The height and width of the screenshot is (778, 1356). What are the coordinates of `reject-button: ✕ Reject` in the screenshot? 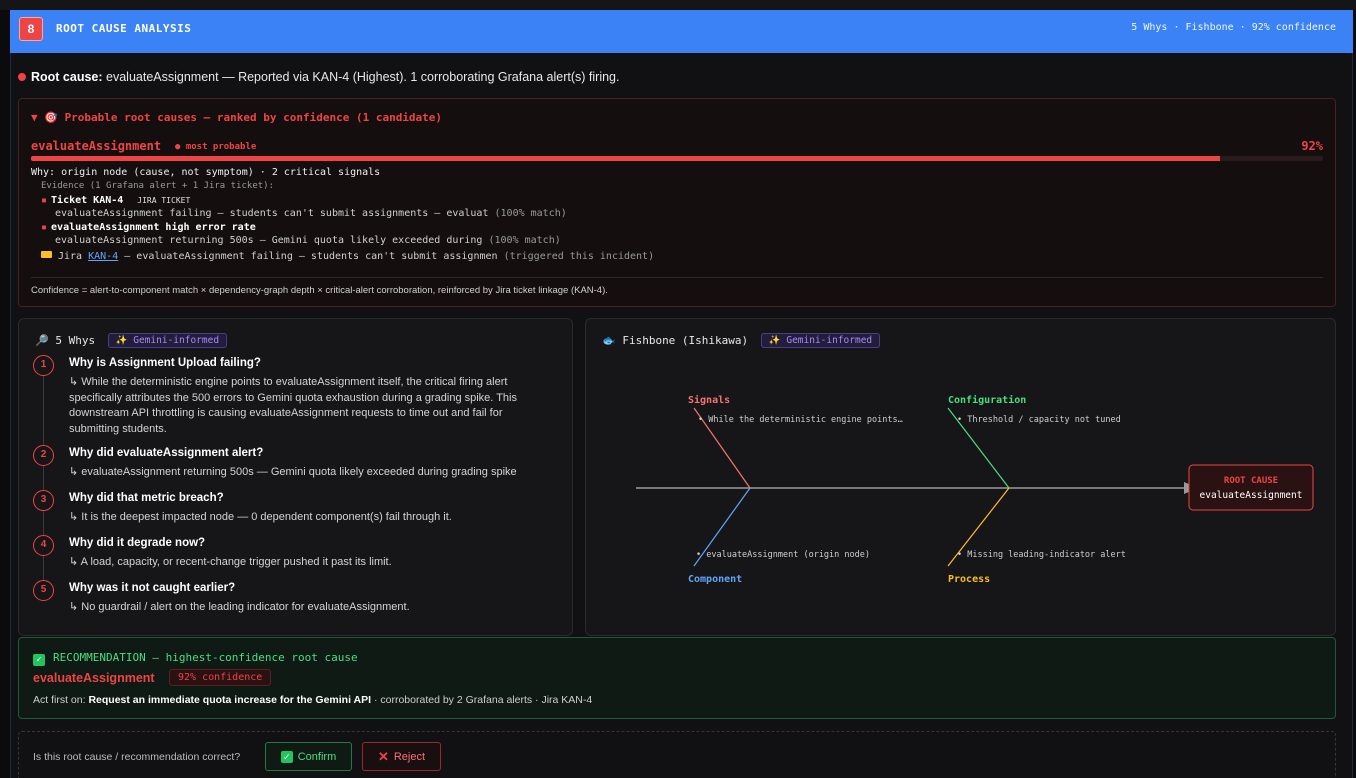 It's located at (401, 756).